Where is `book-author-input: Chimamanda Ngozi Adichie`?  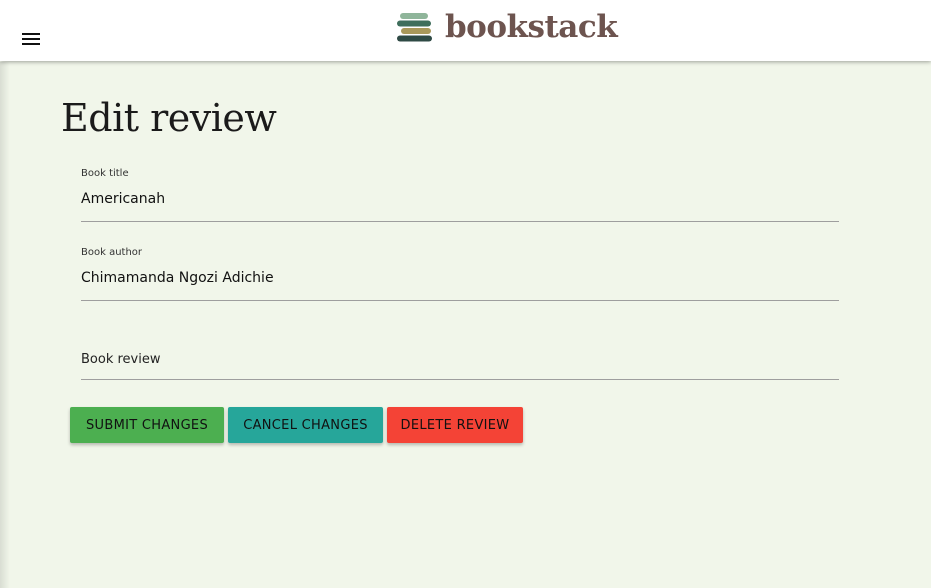
book-author-input: Chimamanda Ngozi Adichie is located at coordinates (177, 278).